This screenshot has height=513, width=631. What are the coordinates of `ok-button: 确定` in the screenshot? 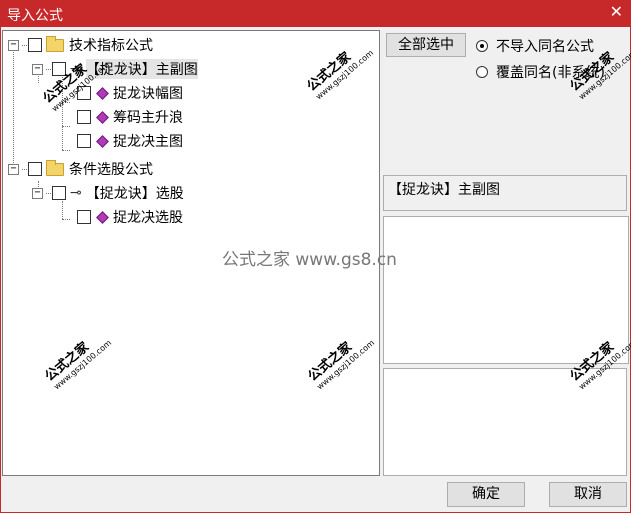 It's located at (486, 494).